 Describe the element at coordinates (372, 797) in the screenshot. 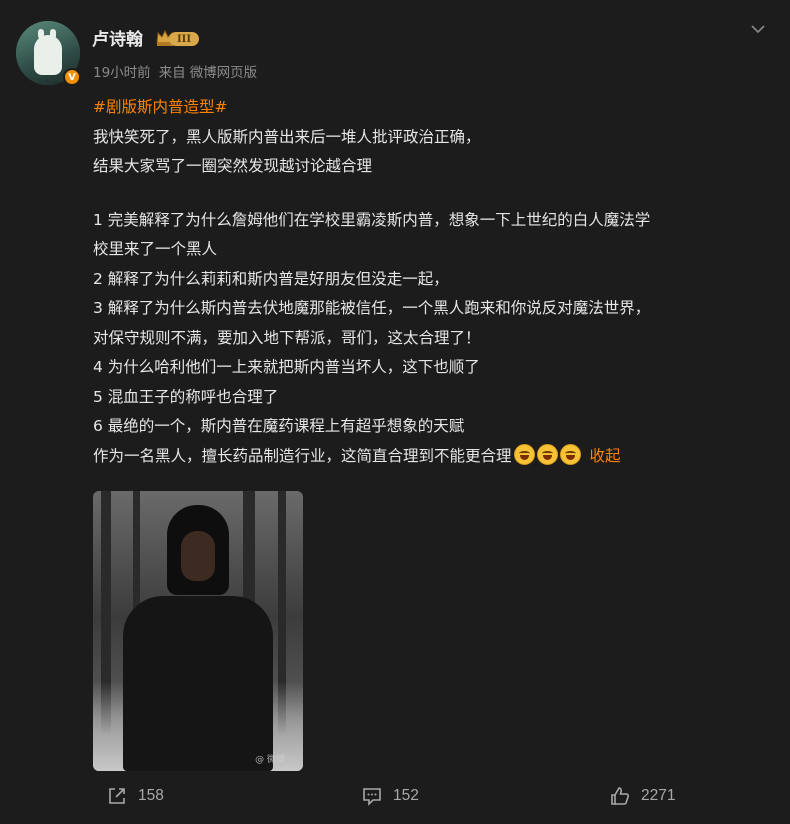

I see `comment-icon` at that location.